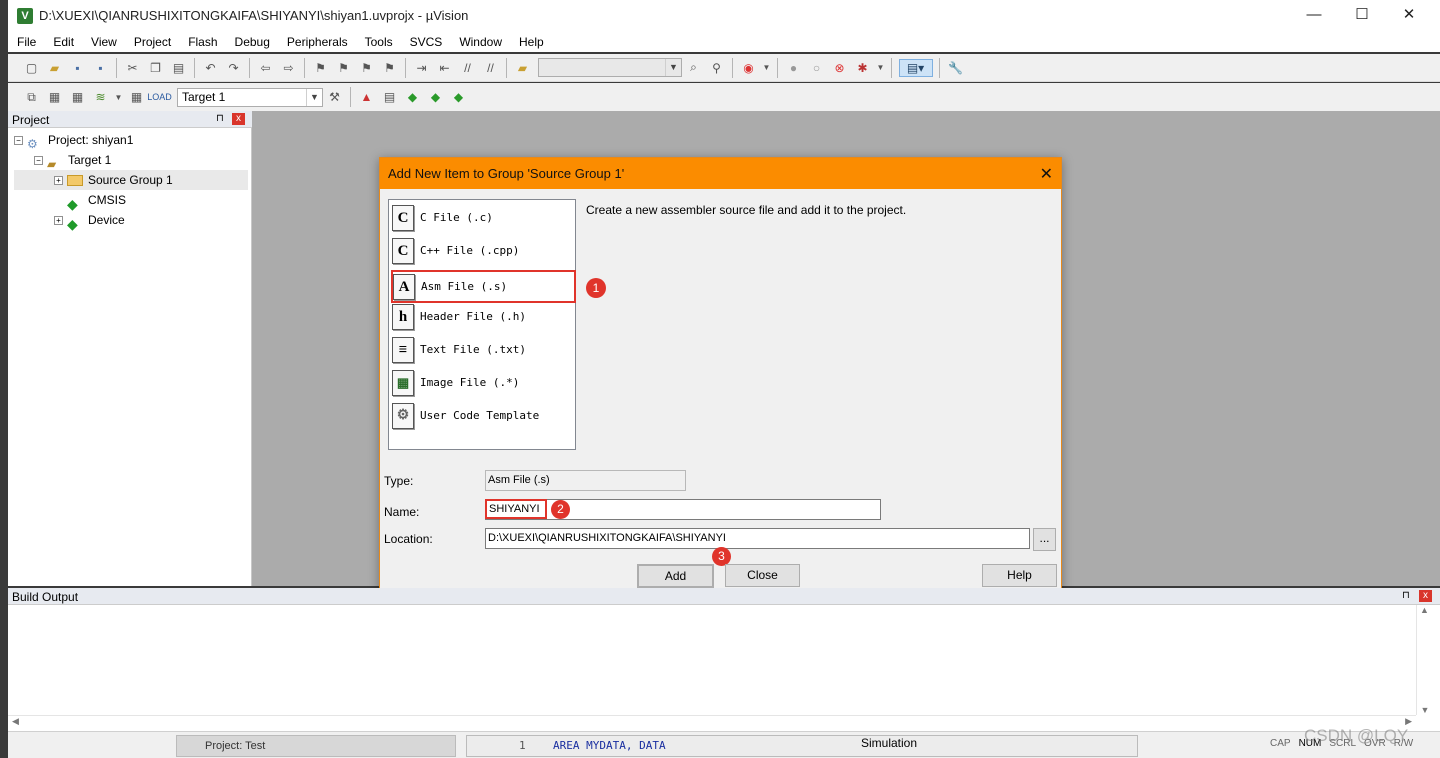  I want to click on save-all-icon: ▪, so click(101, 68).